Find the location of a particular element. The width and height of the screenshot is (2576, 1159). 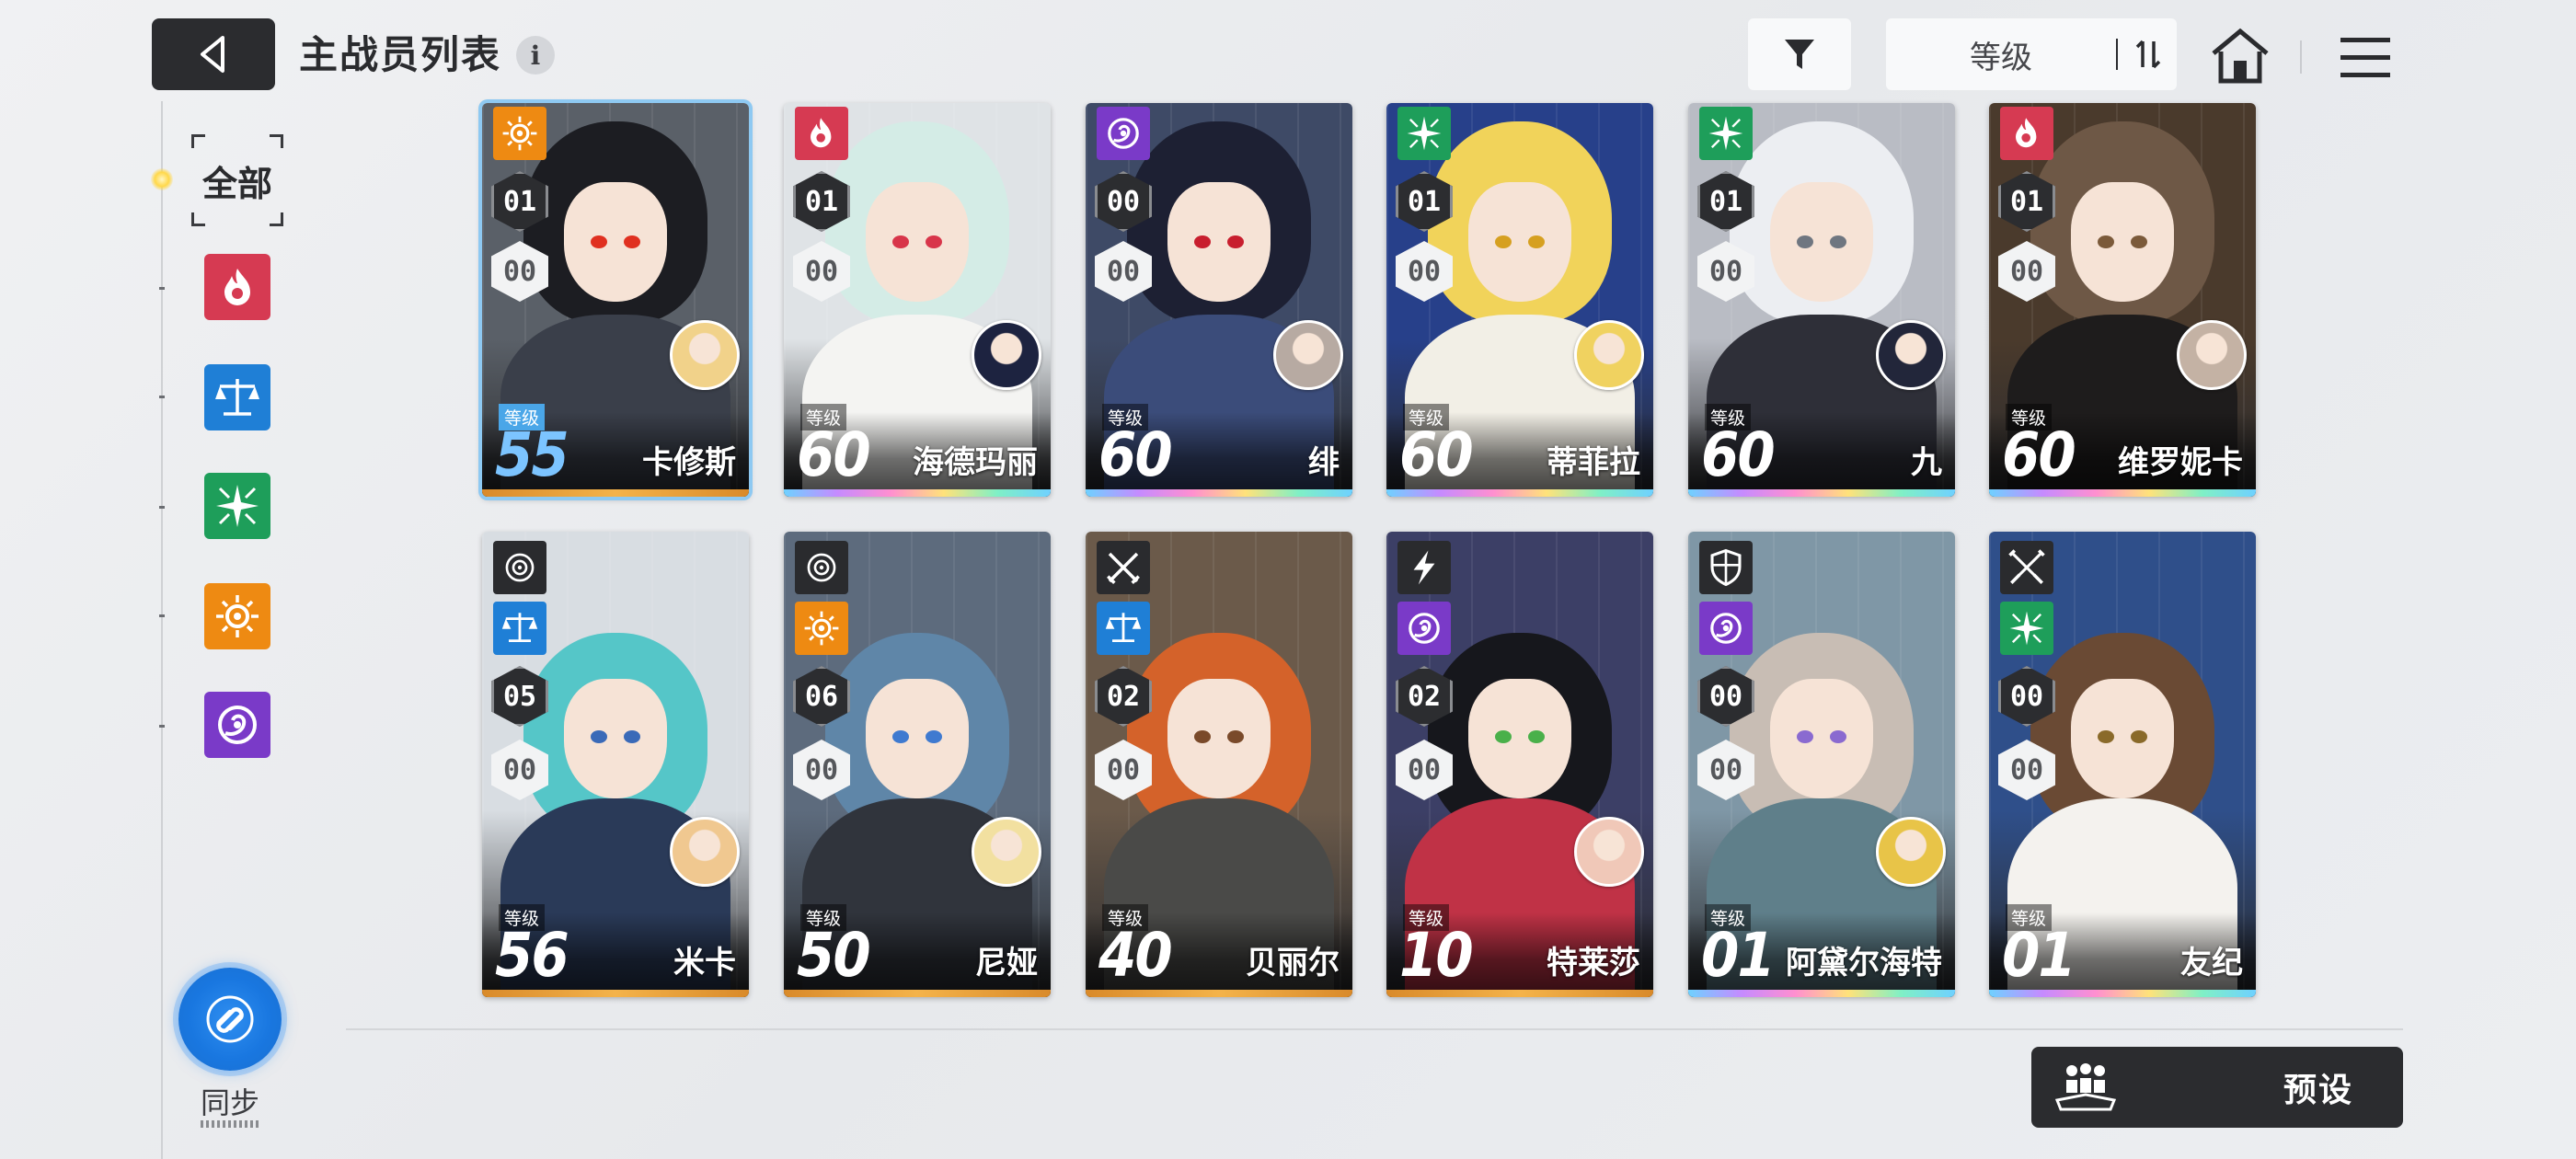

character-card: 01 00 等级 60 九 is located at coordinates (1821, 300).